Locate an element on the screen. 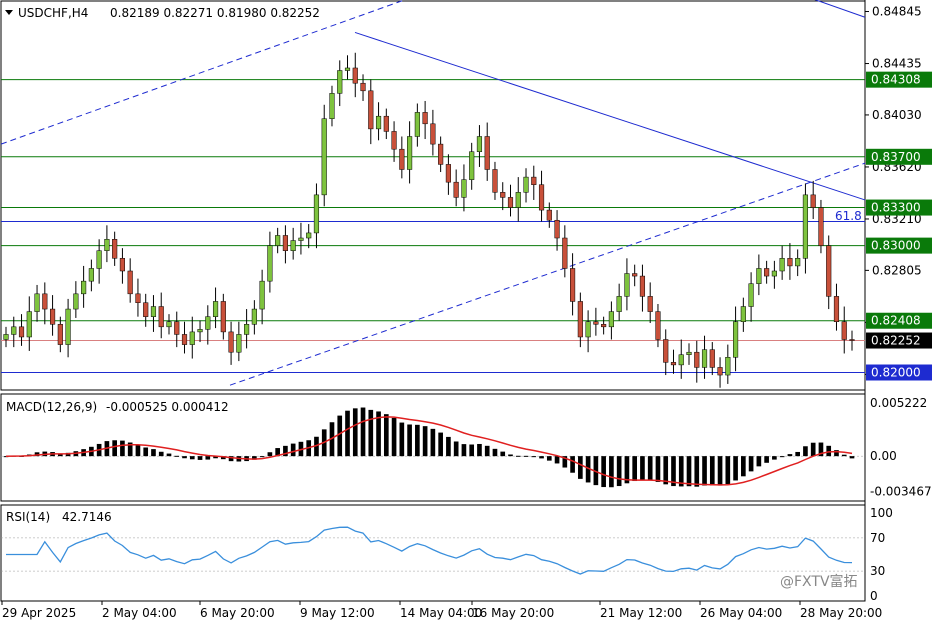 The image size is (936, 624). macd-tick-label: 0.005222 is located at coordinates (898, 403).